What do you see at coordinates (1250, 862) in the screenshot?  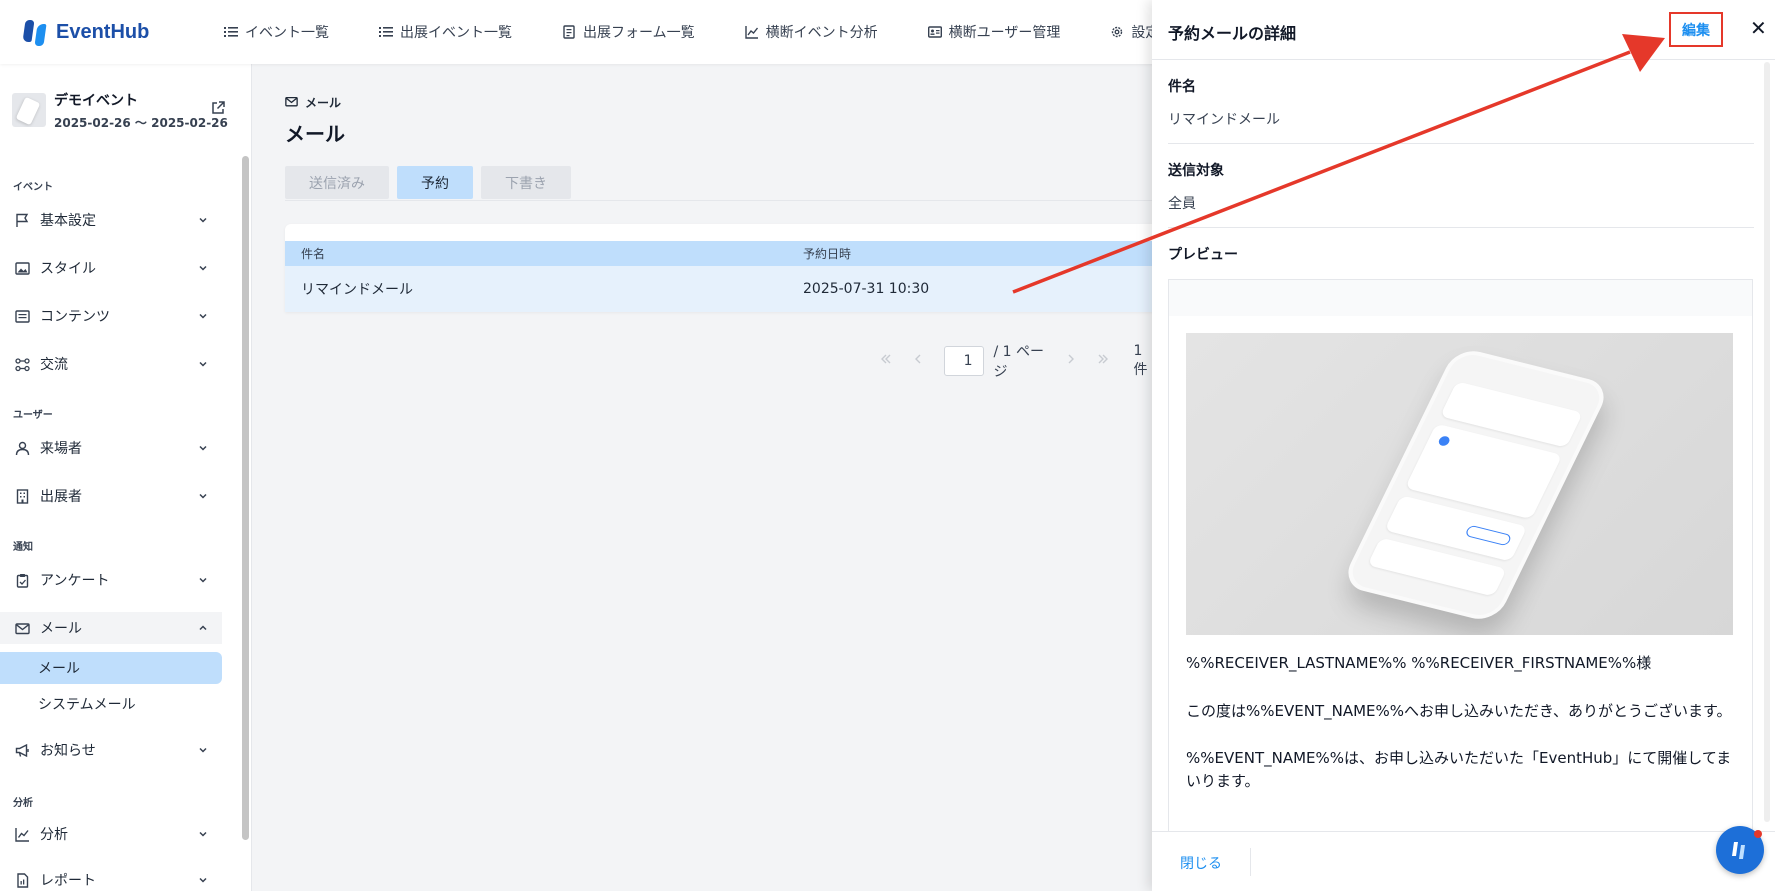 I see `footer-divider` at bounding box center [1250, 862].